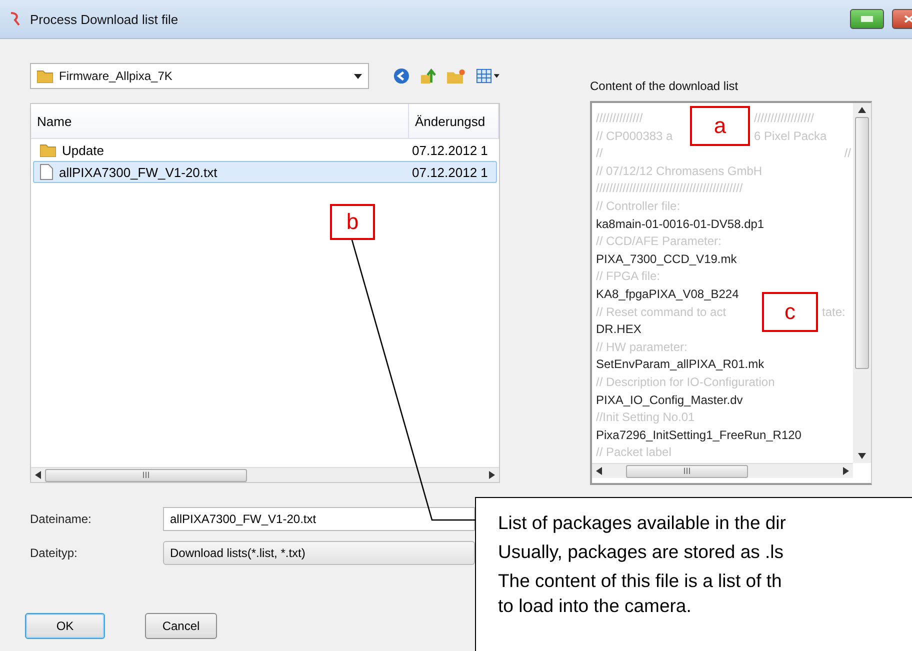  What do you see at coordinates (862, 456) in the screenshot?
I see `down-arrow-icon` at bounding box center [862, 456].